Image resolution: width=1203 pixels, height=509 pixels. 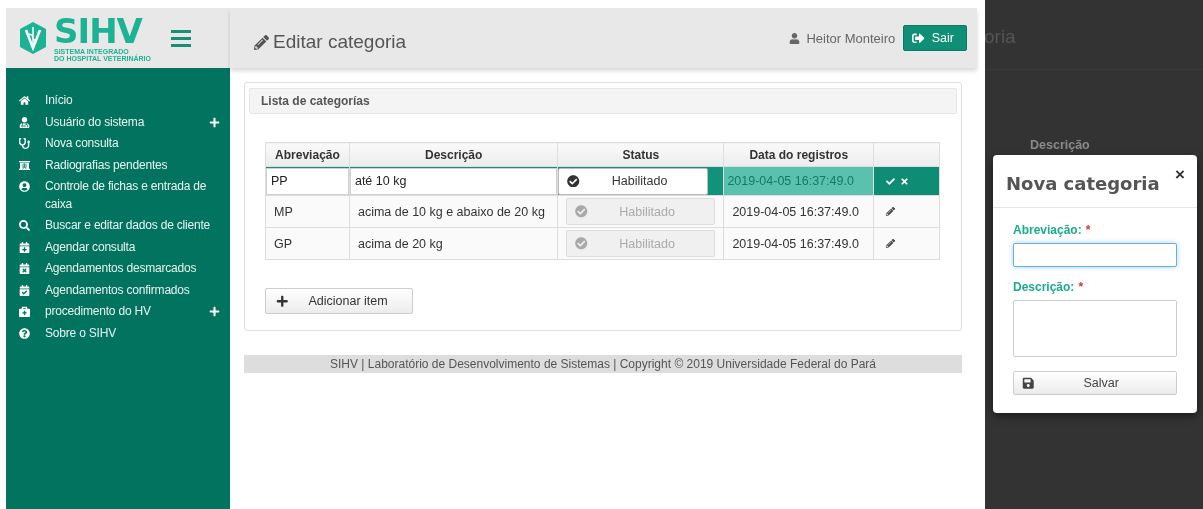 I want to click on user-name: Heitor Monteiro, so click(x=851, y=38).